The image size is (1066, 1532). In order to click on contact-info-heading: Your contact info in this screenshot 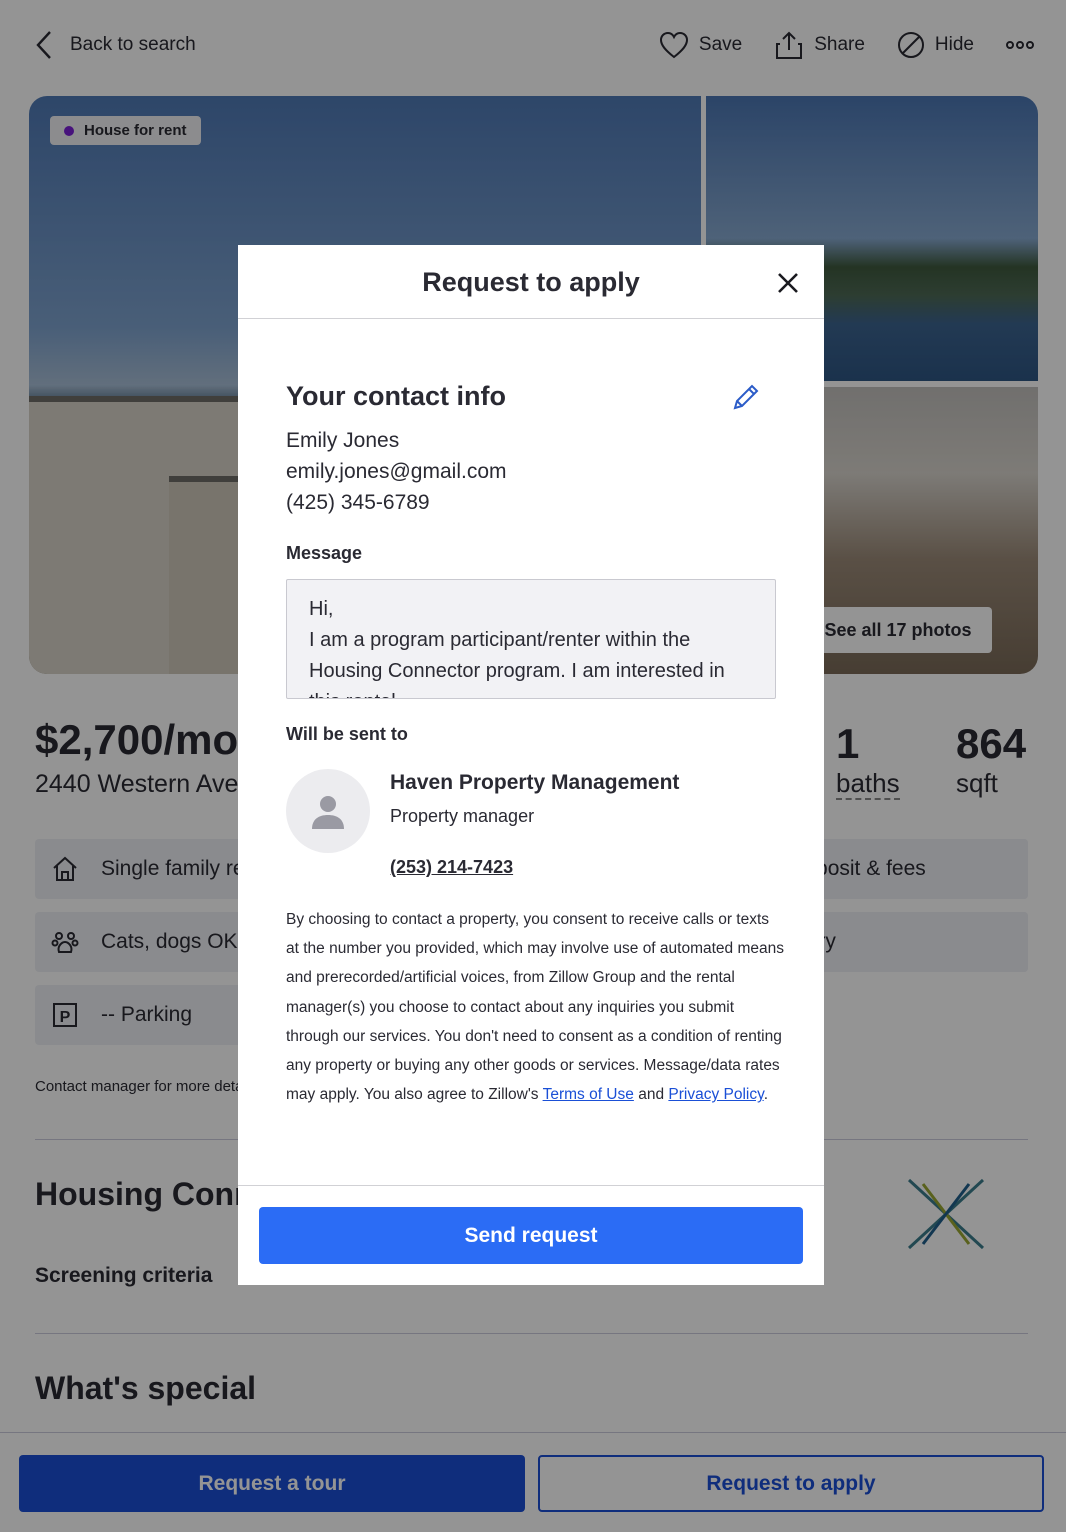, I will do `click(396, 396)`.